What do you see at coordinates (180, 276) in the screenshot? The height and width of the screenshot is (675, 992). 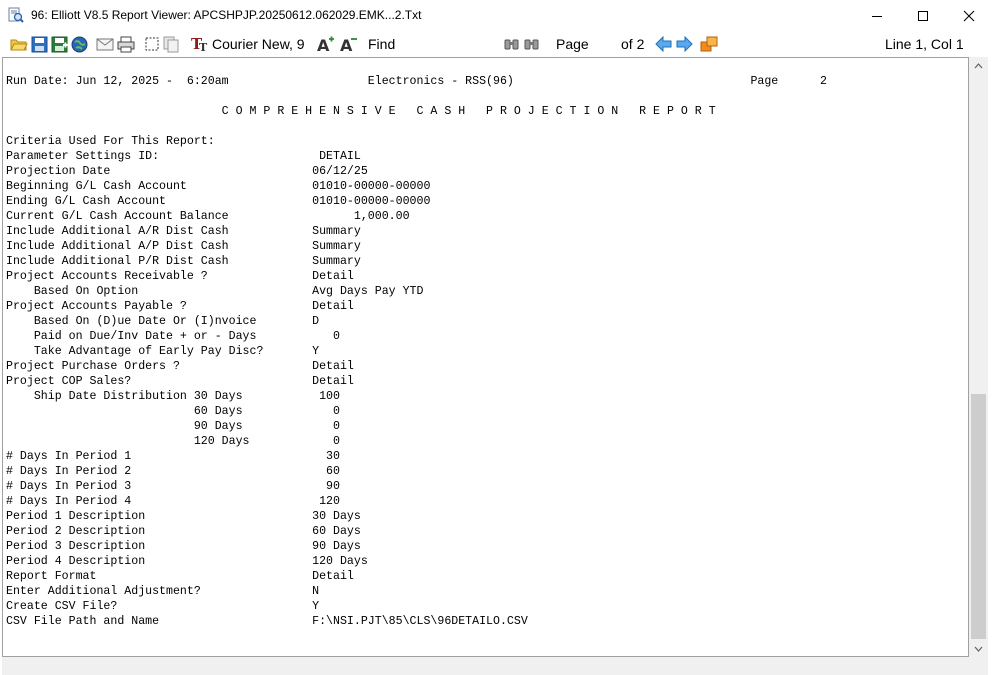 I see `report-line: Project Accounts Receivable ? Detail` at bounding box center [180, 276].